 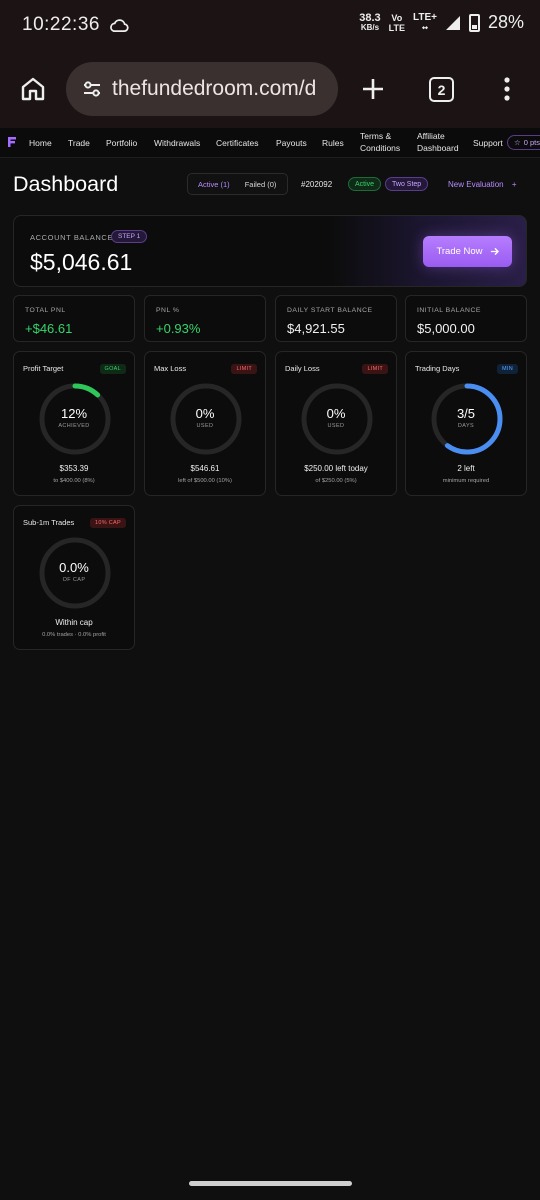 What do you see at coordinates (365, 184) in the screenshot?
I see `status-badge: Active` at bounding box center [365, 184].